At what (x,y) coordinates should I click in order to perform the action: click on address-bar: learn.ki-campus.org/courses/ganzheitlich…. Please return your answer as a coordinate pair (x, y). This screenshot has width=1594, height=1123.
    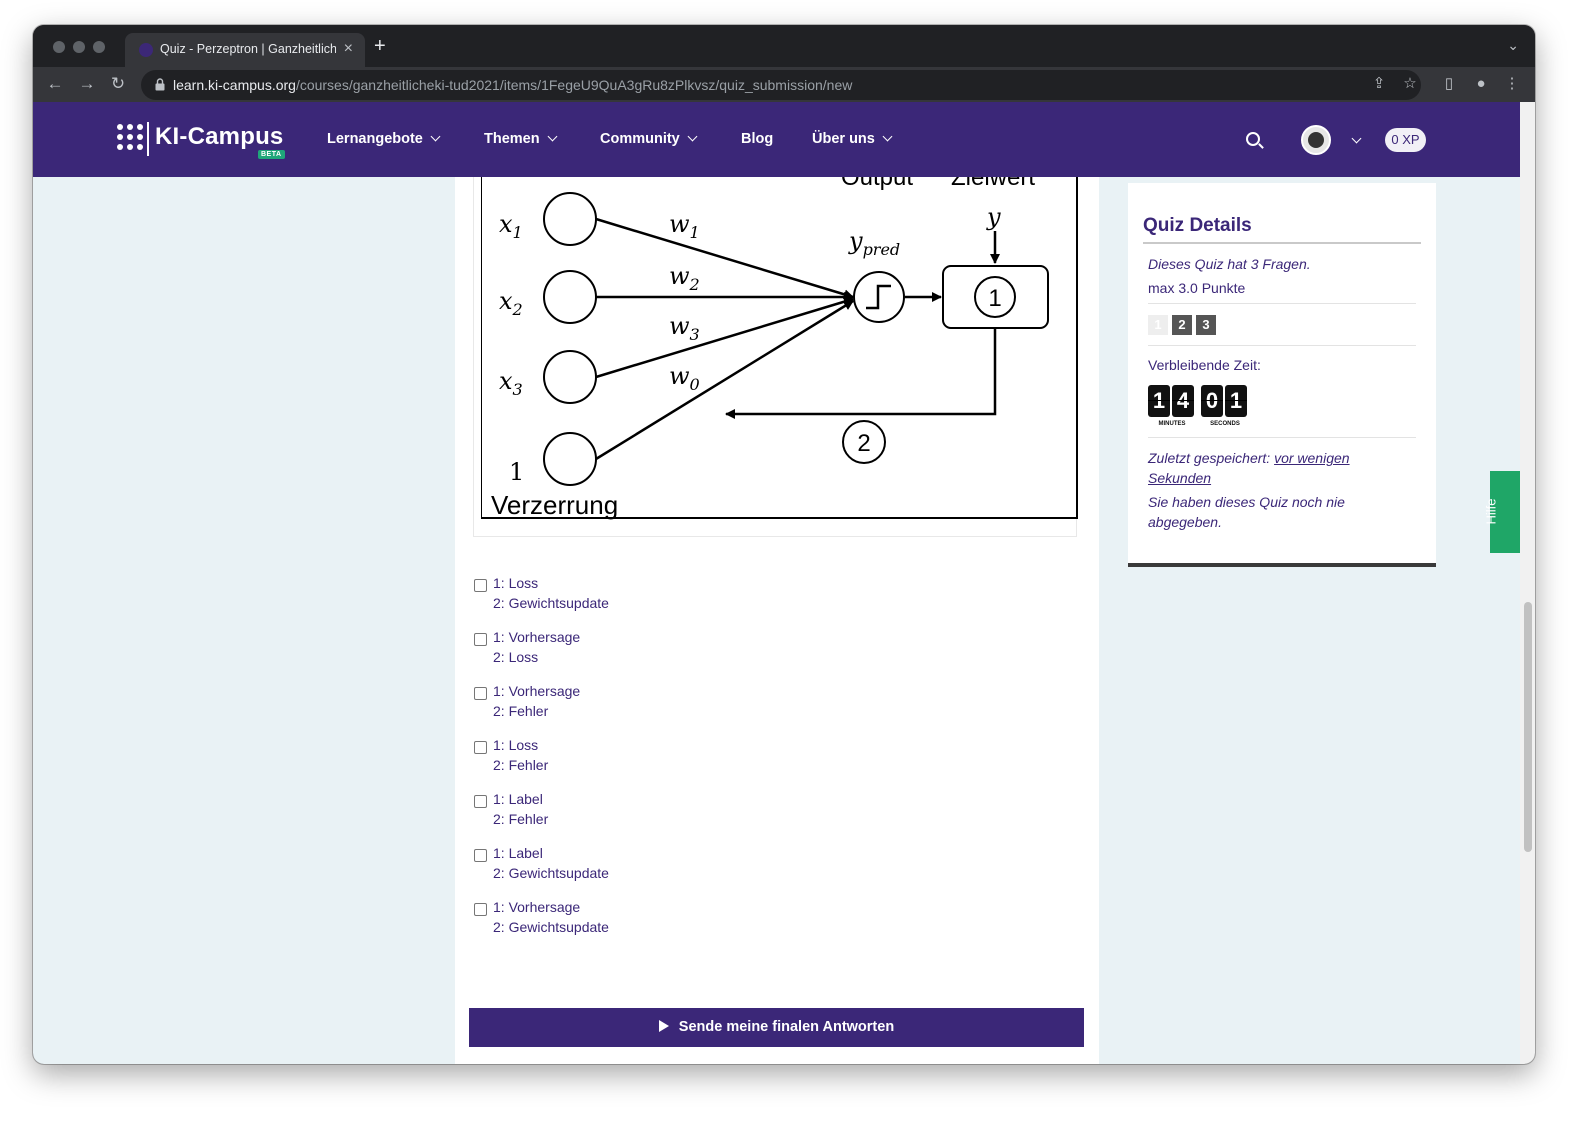
    Looking at the image, I should click on (781, 85).